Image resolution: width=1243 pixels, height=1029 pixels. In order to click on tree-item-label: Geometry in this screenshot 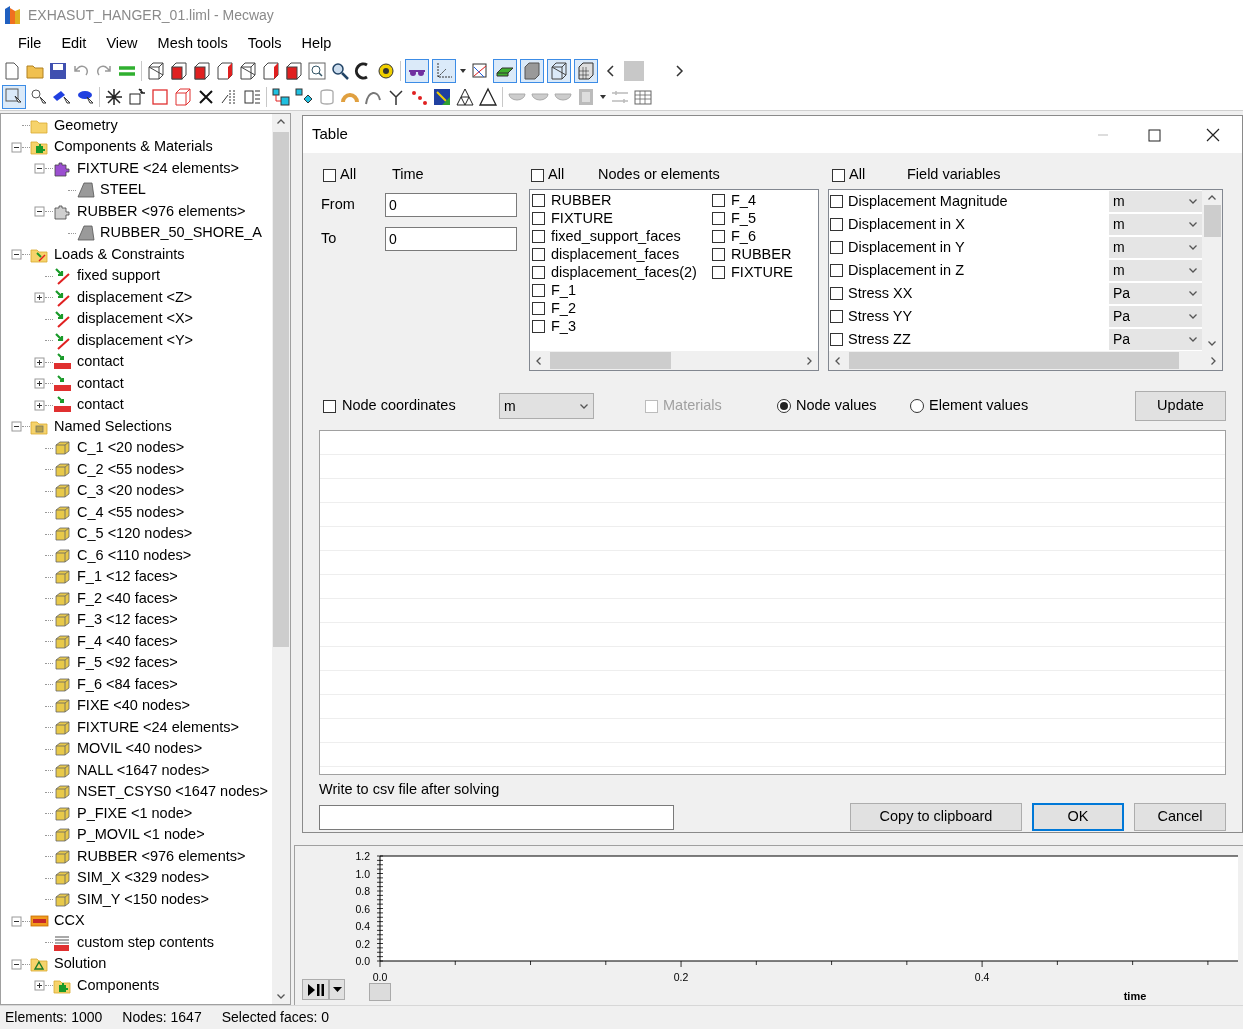, I will do `click(86, 125)`.